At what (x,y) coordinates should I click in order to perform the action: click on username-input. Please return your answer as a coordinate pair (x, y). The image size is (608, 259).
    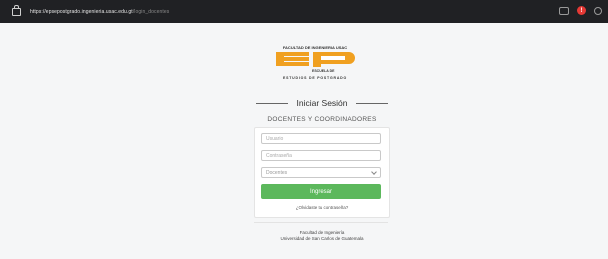
    Looking at the image, I should click on (321, 138).